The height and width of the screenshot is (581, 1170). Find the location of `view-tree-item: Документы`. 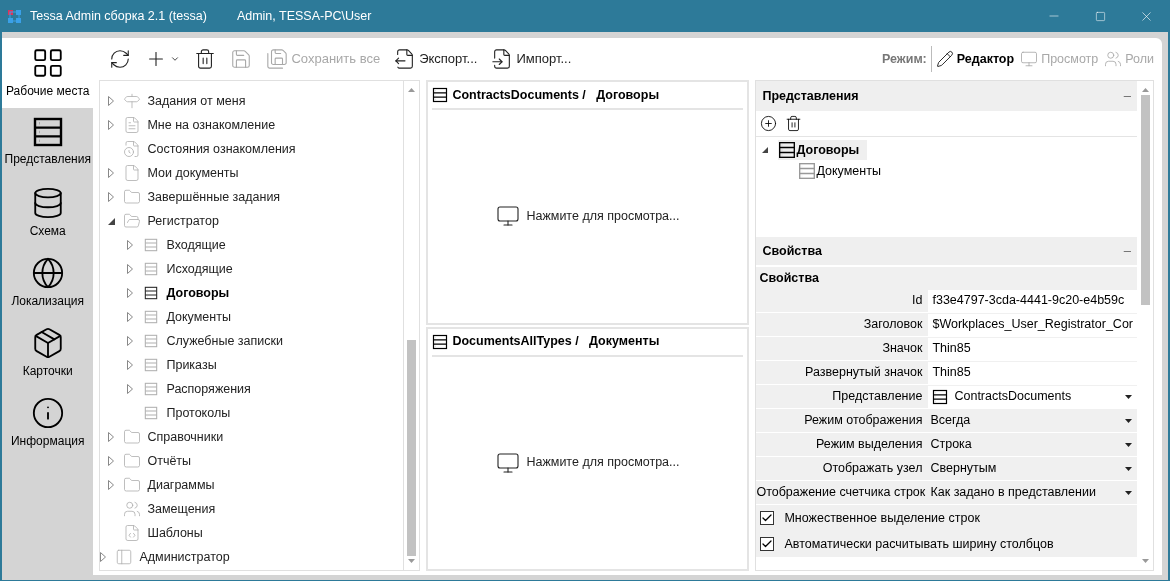

view-tree-item: Документы is located at coordinates (839, 171).